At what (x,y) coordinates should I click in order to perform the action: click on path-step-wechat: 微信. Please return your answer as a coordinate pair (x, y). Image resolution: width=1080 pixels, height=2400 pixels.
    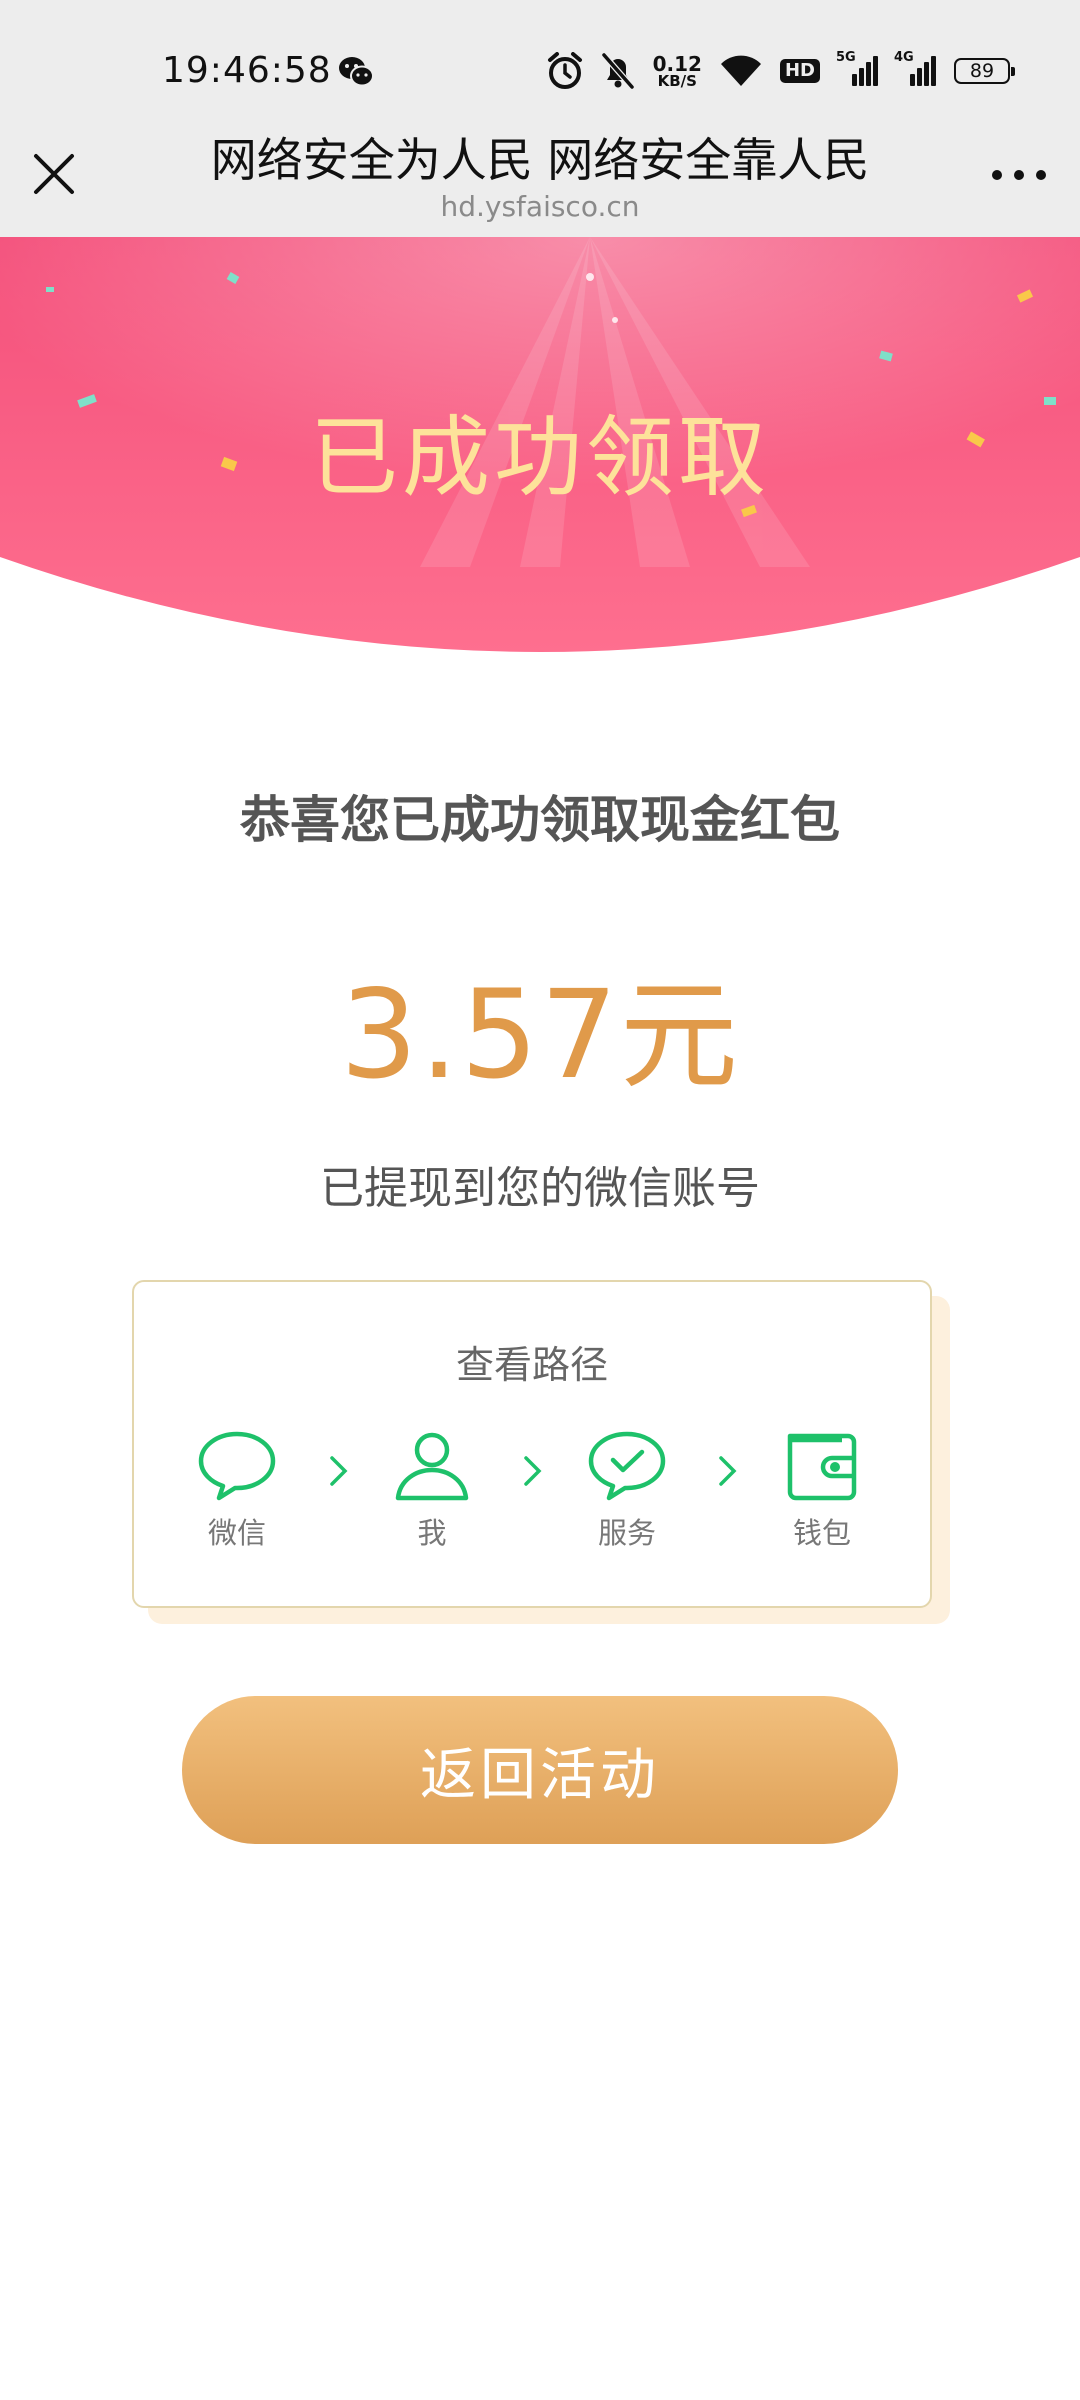
    Looking at the image, I should click on (237, 1491).